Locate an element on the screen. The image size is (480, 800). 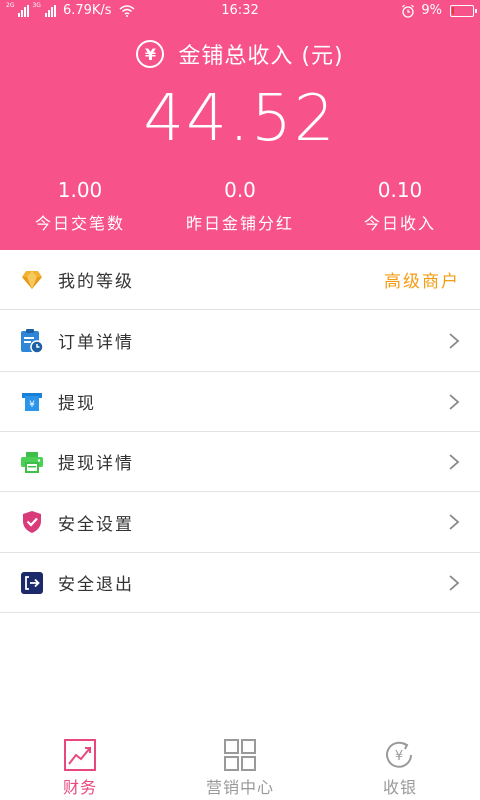
yen-box-icon: ¥ is located at coordinates (32, 402).